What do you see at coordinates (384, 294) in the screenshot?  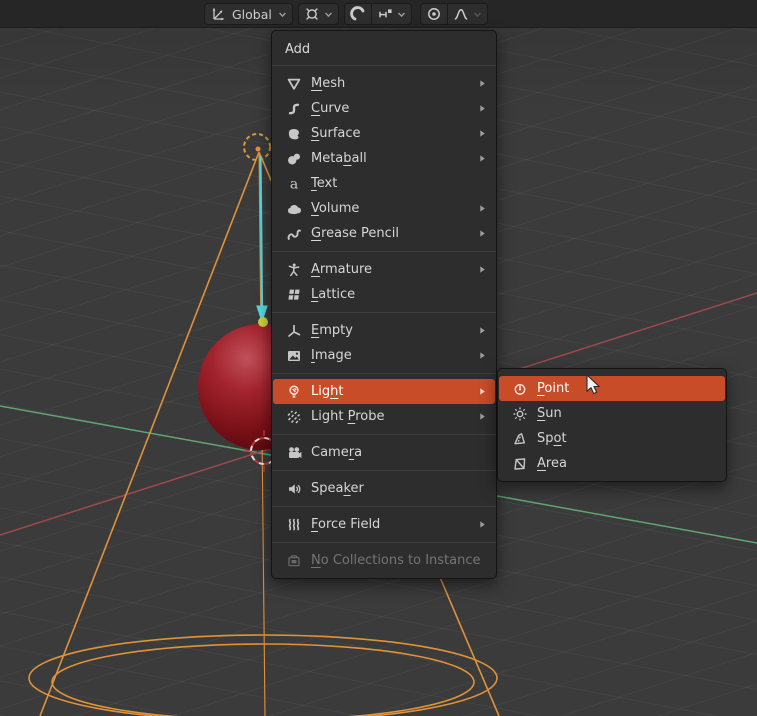 I see `menu-item-lattice: Lattice` at bounding box center [384, 294].